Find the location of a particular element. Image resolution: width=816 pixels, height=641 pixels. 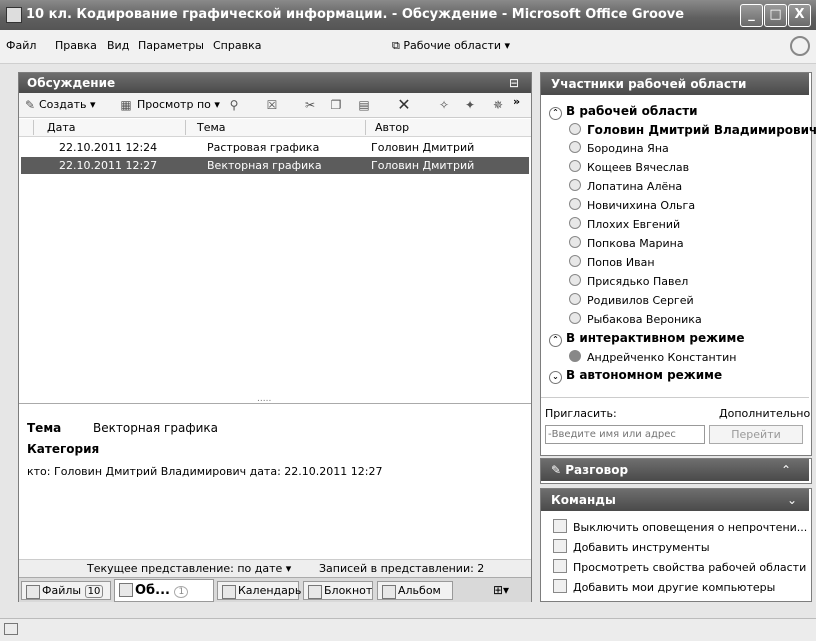

group-offline: ⌄ В автономном режиме is located at coordinates (635, 376).